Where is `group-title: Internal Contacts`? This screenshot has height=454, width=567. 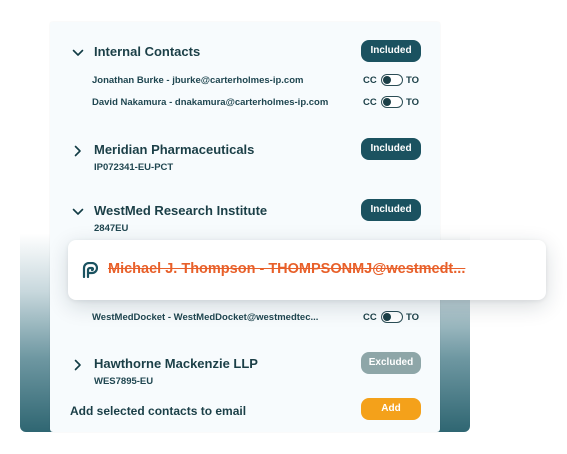
group-title: Internal Contacts is located at coordinates (147, 51).